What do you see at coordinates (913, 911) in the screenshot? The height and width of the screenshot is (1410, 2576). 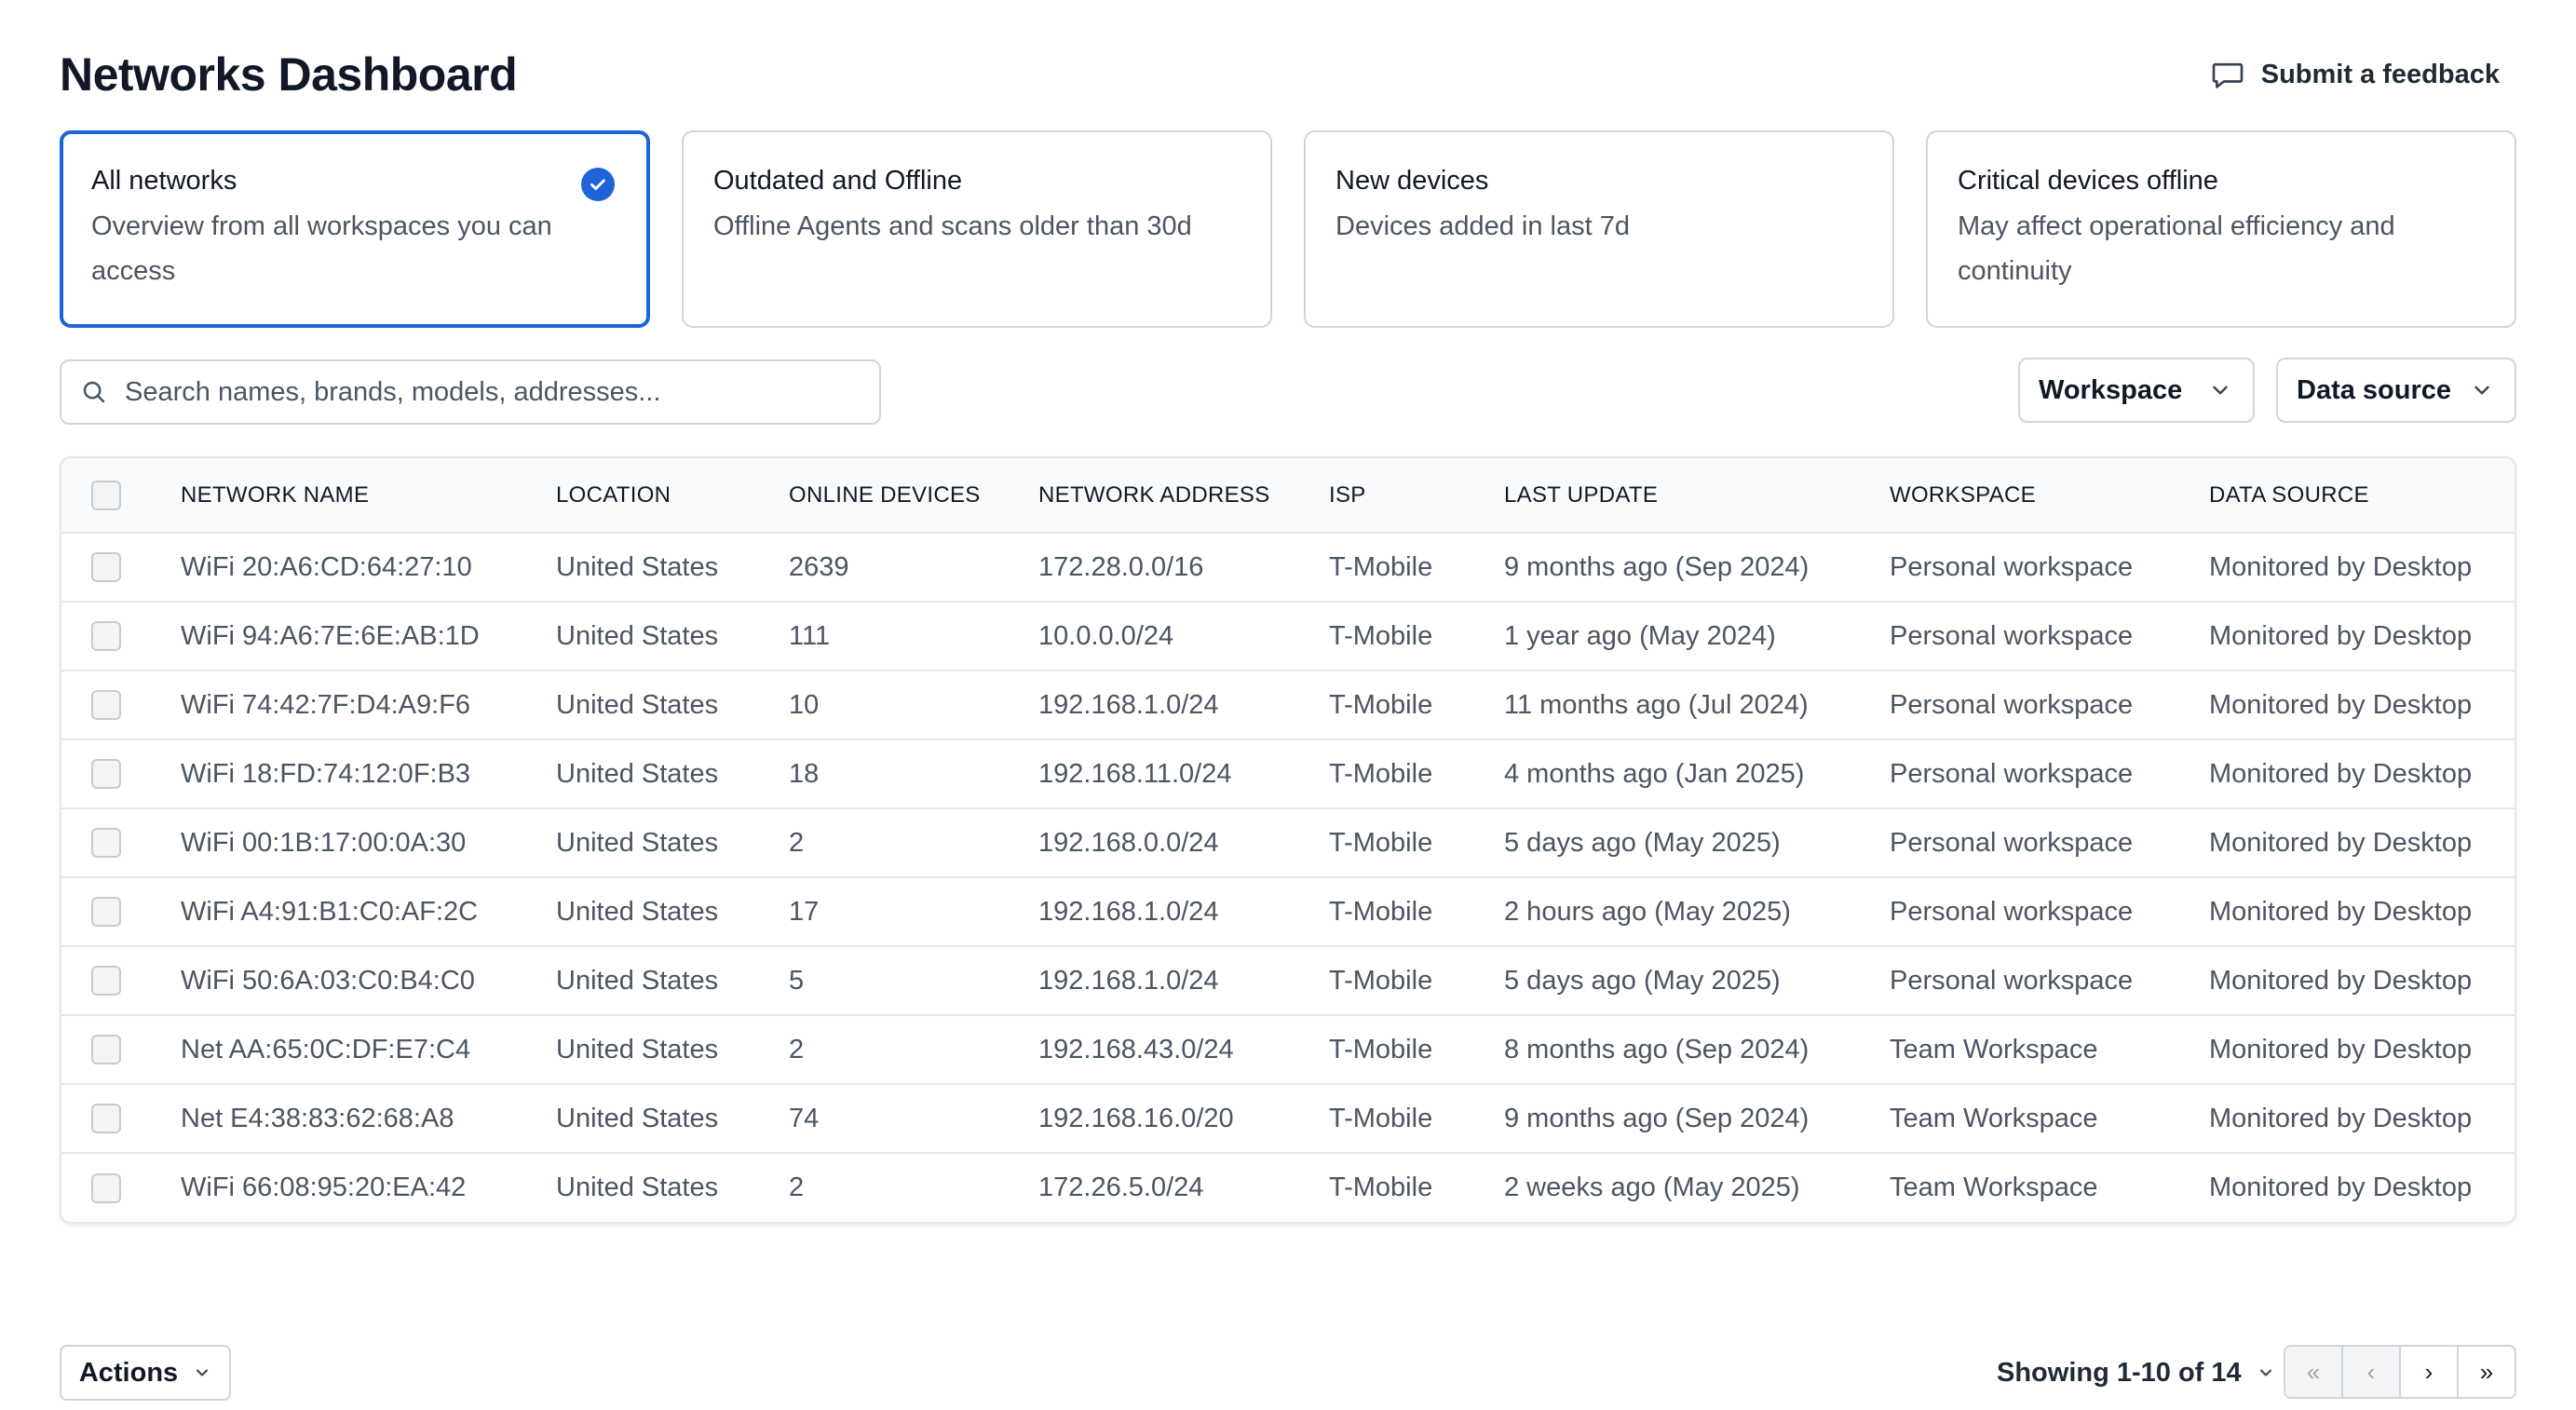 I see `cell-online-devices: 17` at bounding box center [913, 911].